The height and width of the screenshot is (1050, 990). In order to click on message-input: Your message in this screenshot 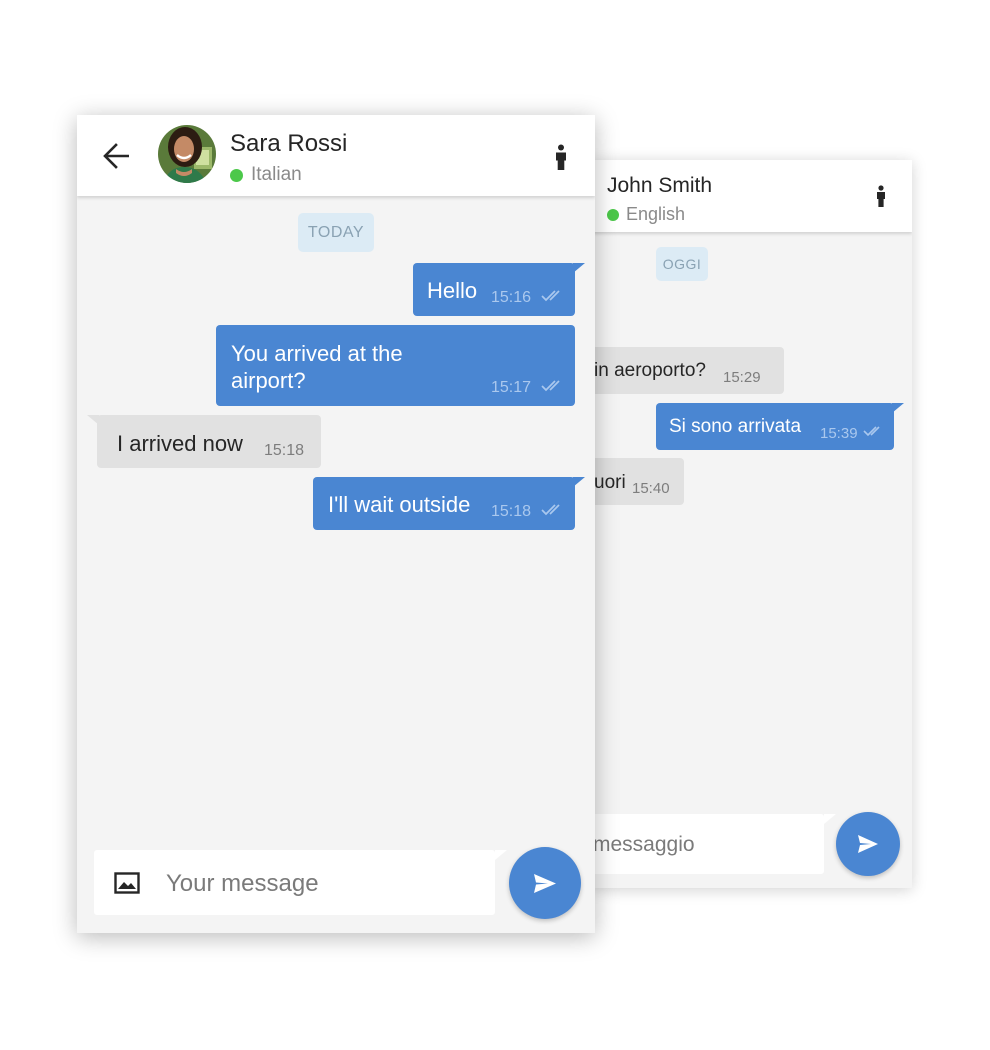, I will do `click(300, 882)`.